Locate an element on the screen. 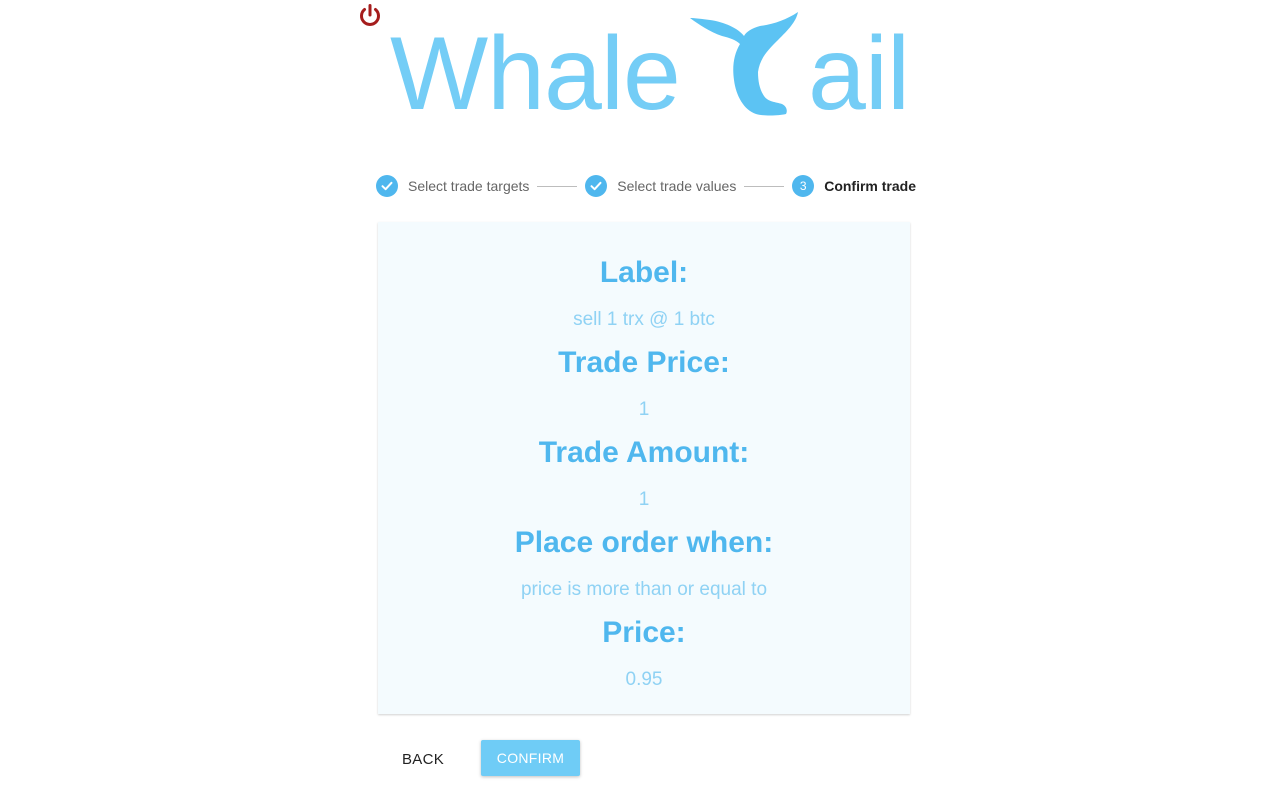  step-label: Select trade targets is located at coordinates (469, 186).